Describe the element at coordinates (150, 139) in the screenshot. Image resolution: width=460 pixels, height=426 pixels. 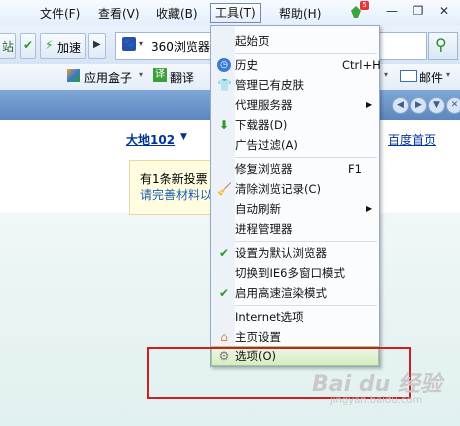
I see `user-link: 大地102` at that location.